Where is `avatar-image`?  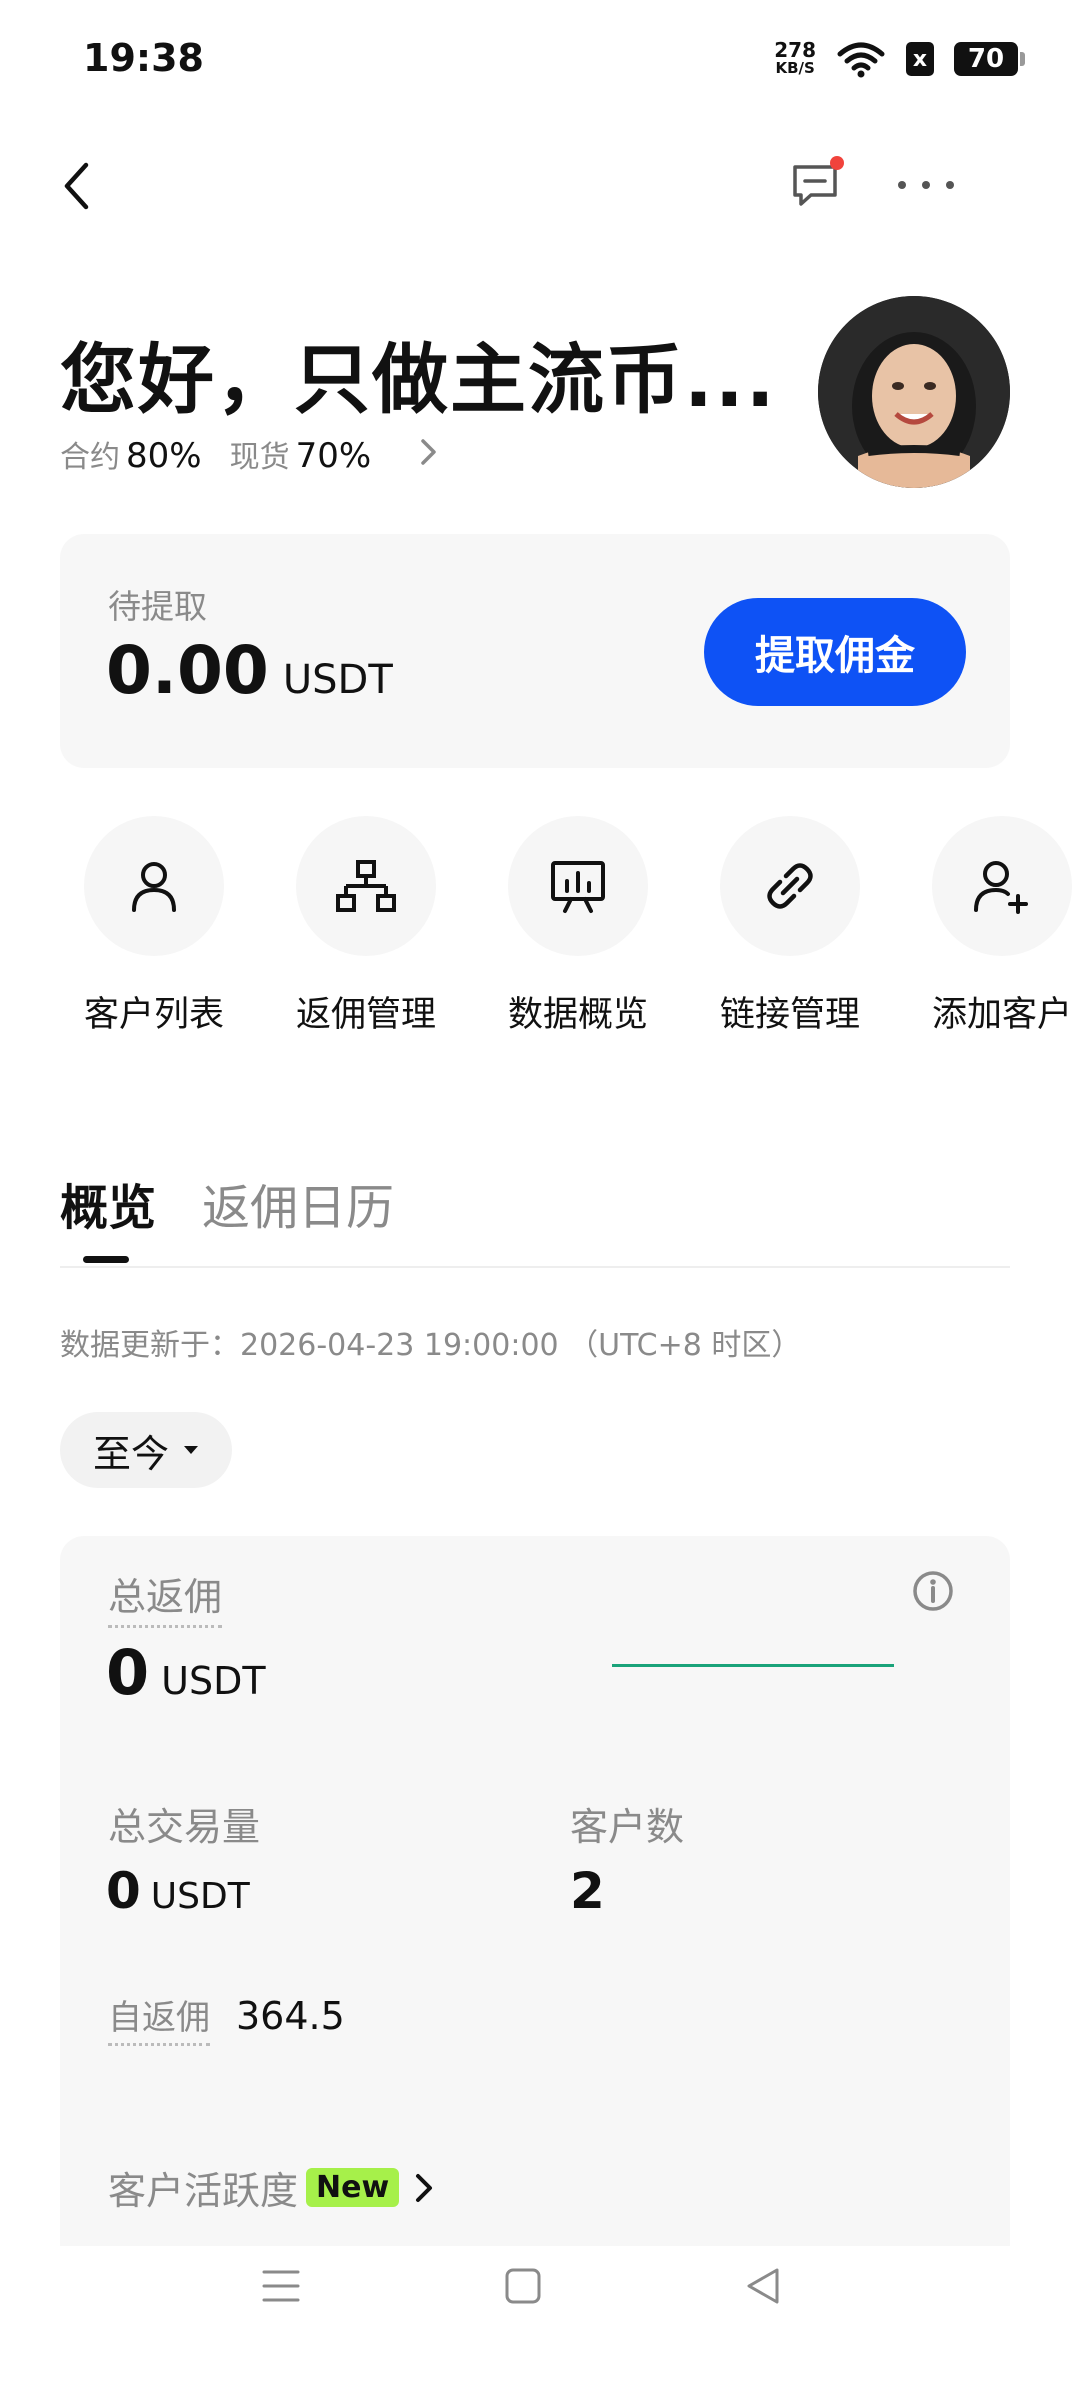
avatar-image is located at coordinates (914, 392).